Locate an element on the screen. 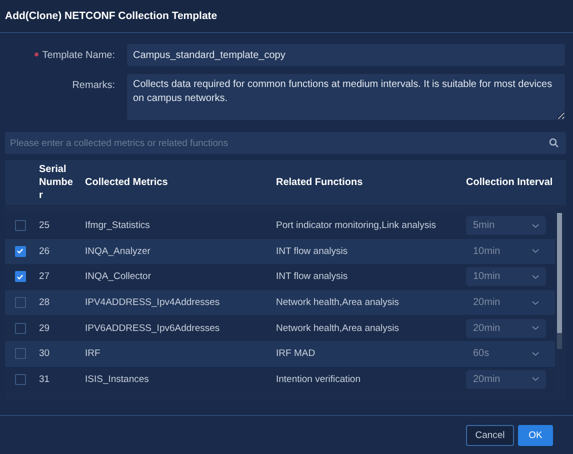  search-icon is located at coordinates (554, 143).